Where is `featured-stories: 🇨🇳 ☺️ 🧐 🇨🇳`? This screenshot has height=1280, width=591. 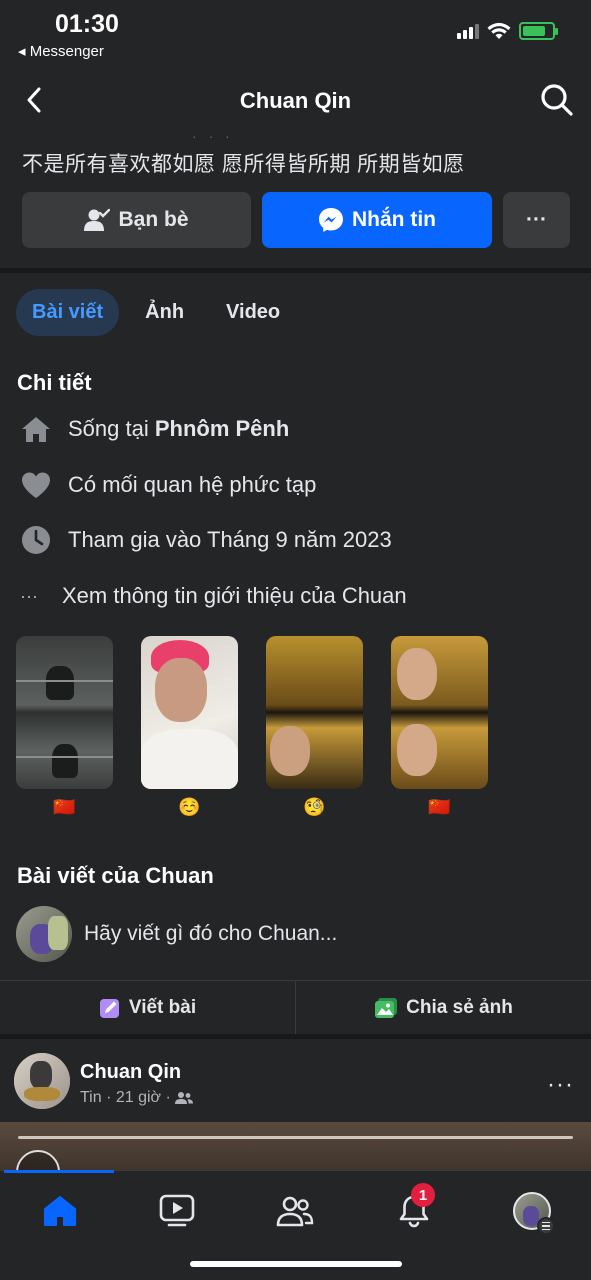 featured-stories: 🇨🇳 ☺️ 🧐 🇨🇳 is located at coordinates (296, 727).